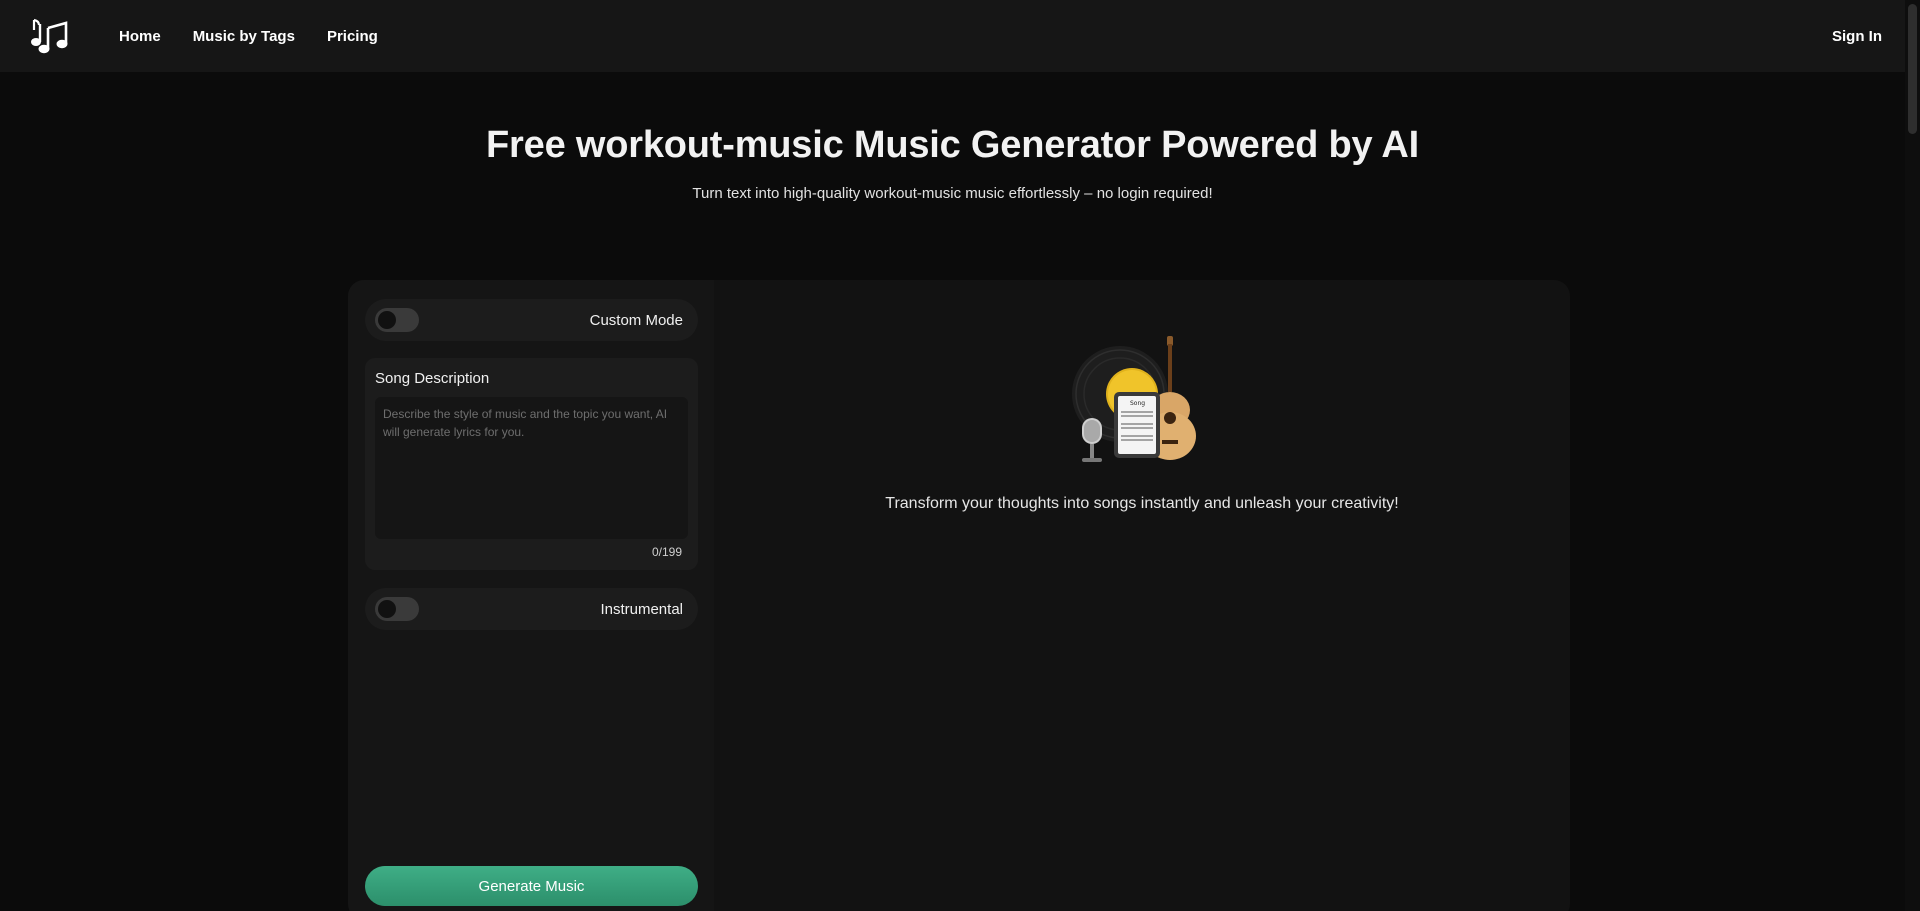 The height and width of the screenshot is (911, 1920). I want to click on instrumental-label: Instrumental, so click(641, 609).